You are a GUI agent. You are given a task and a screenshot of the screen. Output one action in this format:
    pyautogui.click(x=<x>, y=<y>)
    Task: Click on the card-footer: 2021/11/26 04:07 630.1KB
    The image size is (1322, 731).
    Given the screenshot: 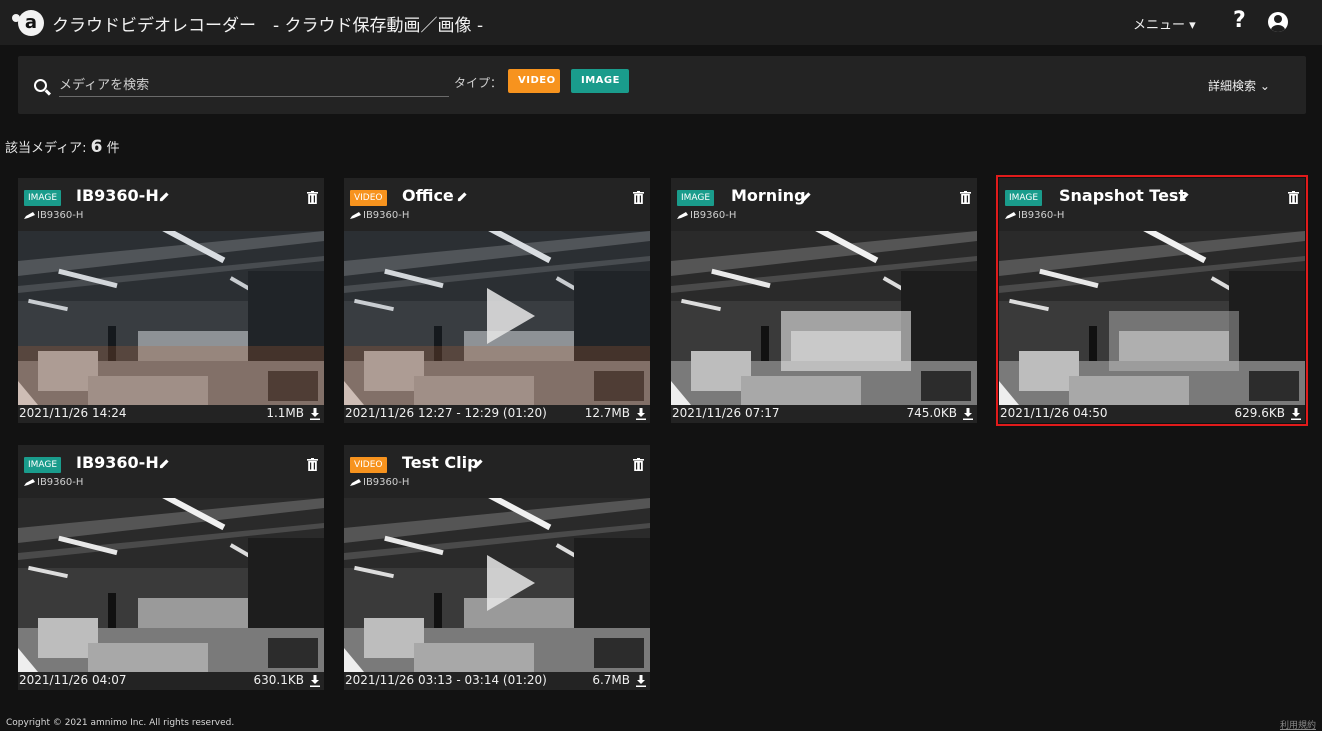 What is the action you would take?
    pyautogui.click(x=171, y=680)
    